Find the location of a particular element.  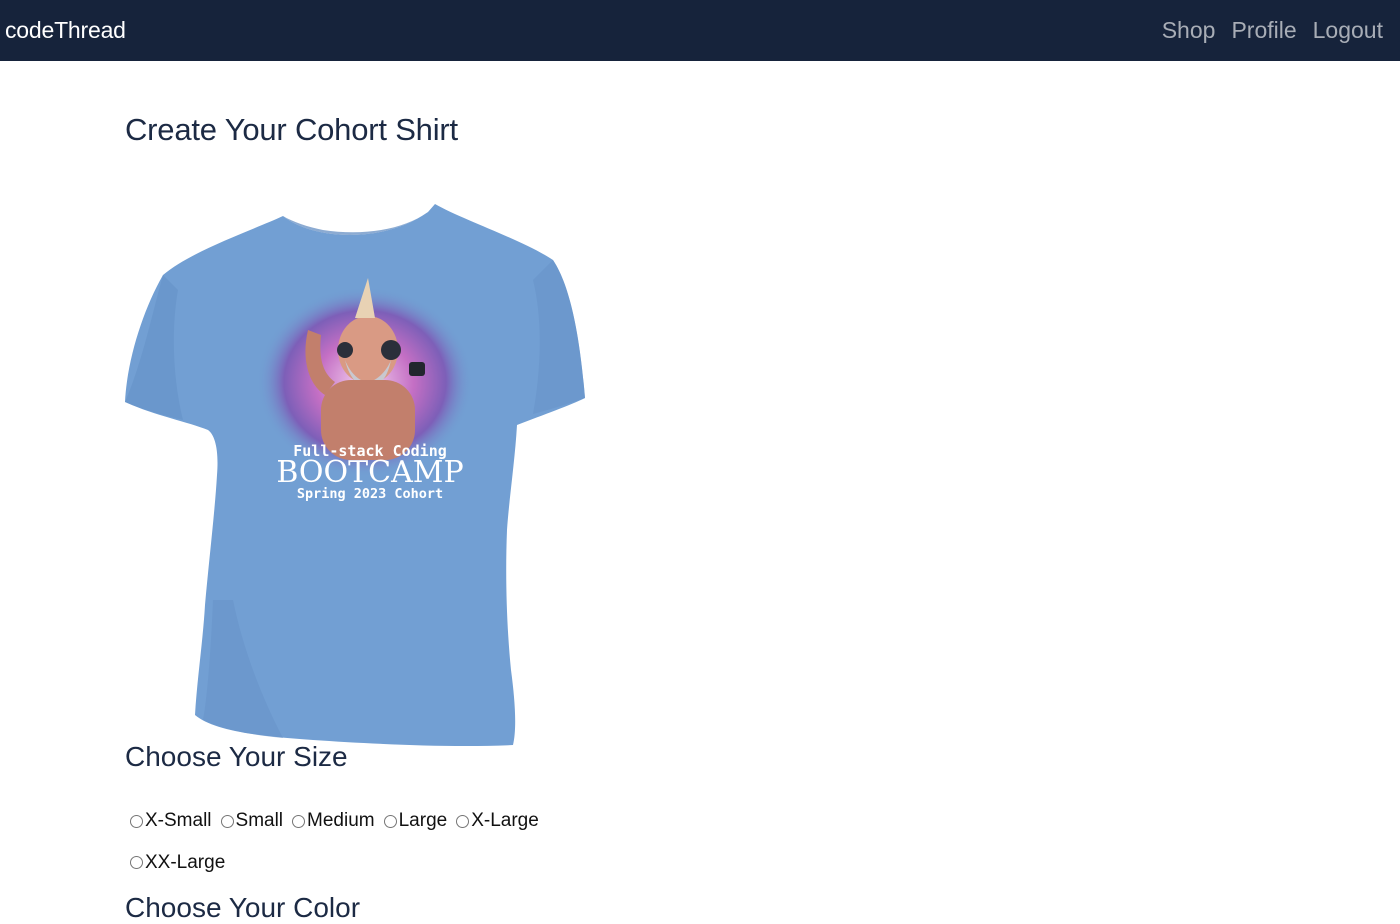

size-radio-xsmall is located at coordinates (136, 821).